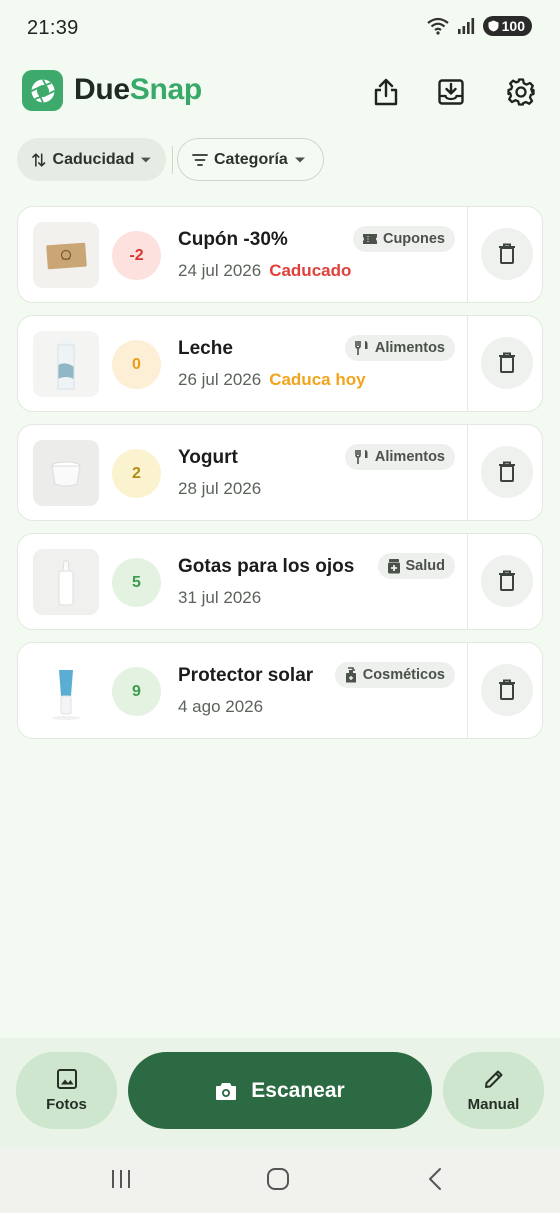 Image resolution: width=560 pixels, height=1213 pixels. Describe the element at coordinates (53, 28) in the screenshot. I see `status-time: 21:39` at that location.